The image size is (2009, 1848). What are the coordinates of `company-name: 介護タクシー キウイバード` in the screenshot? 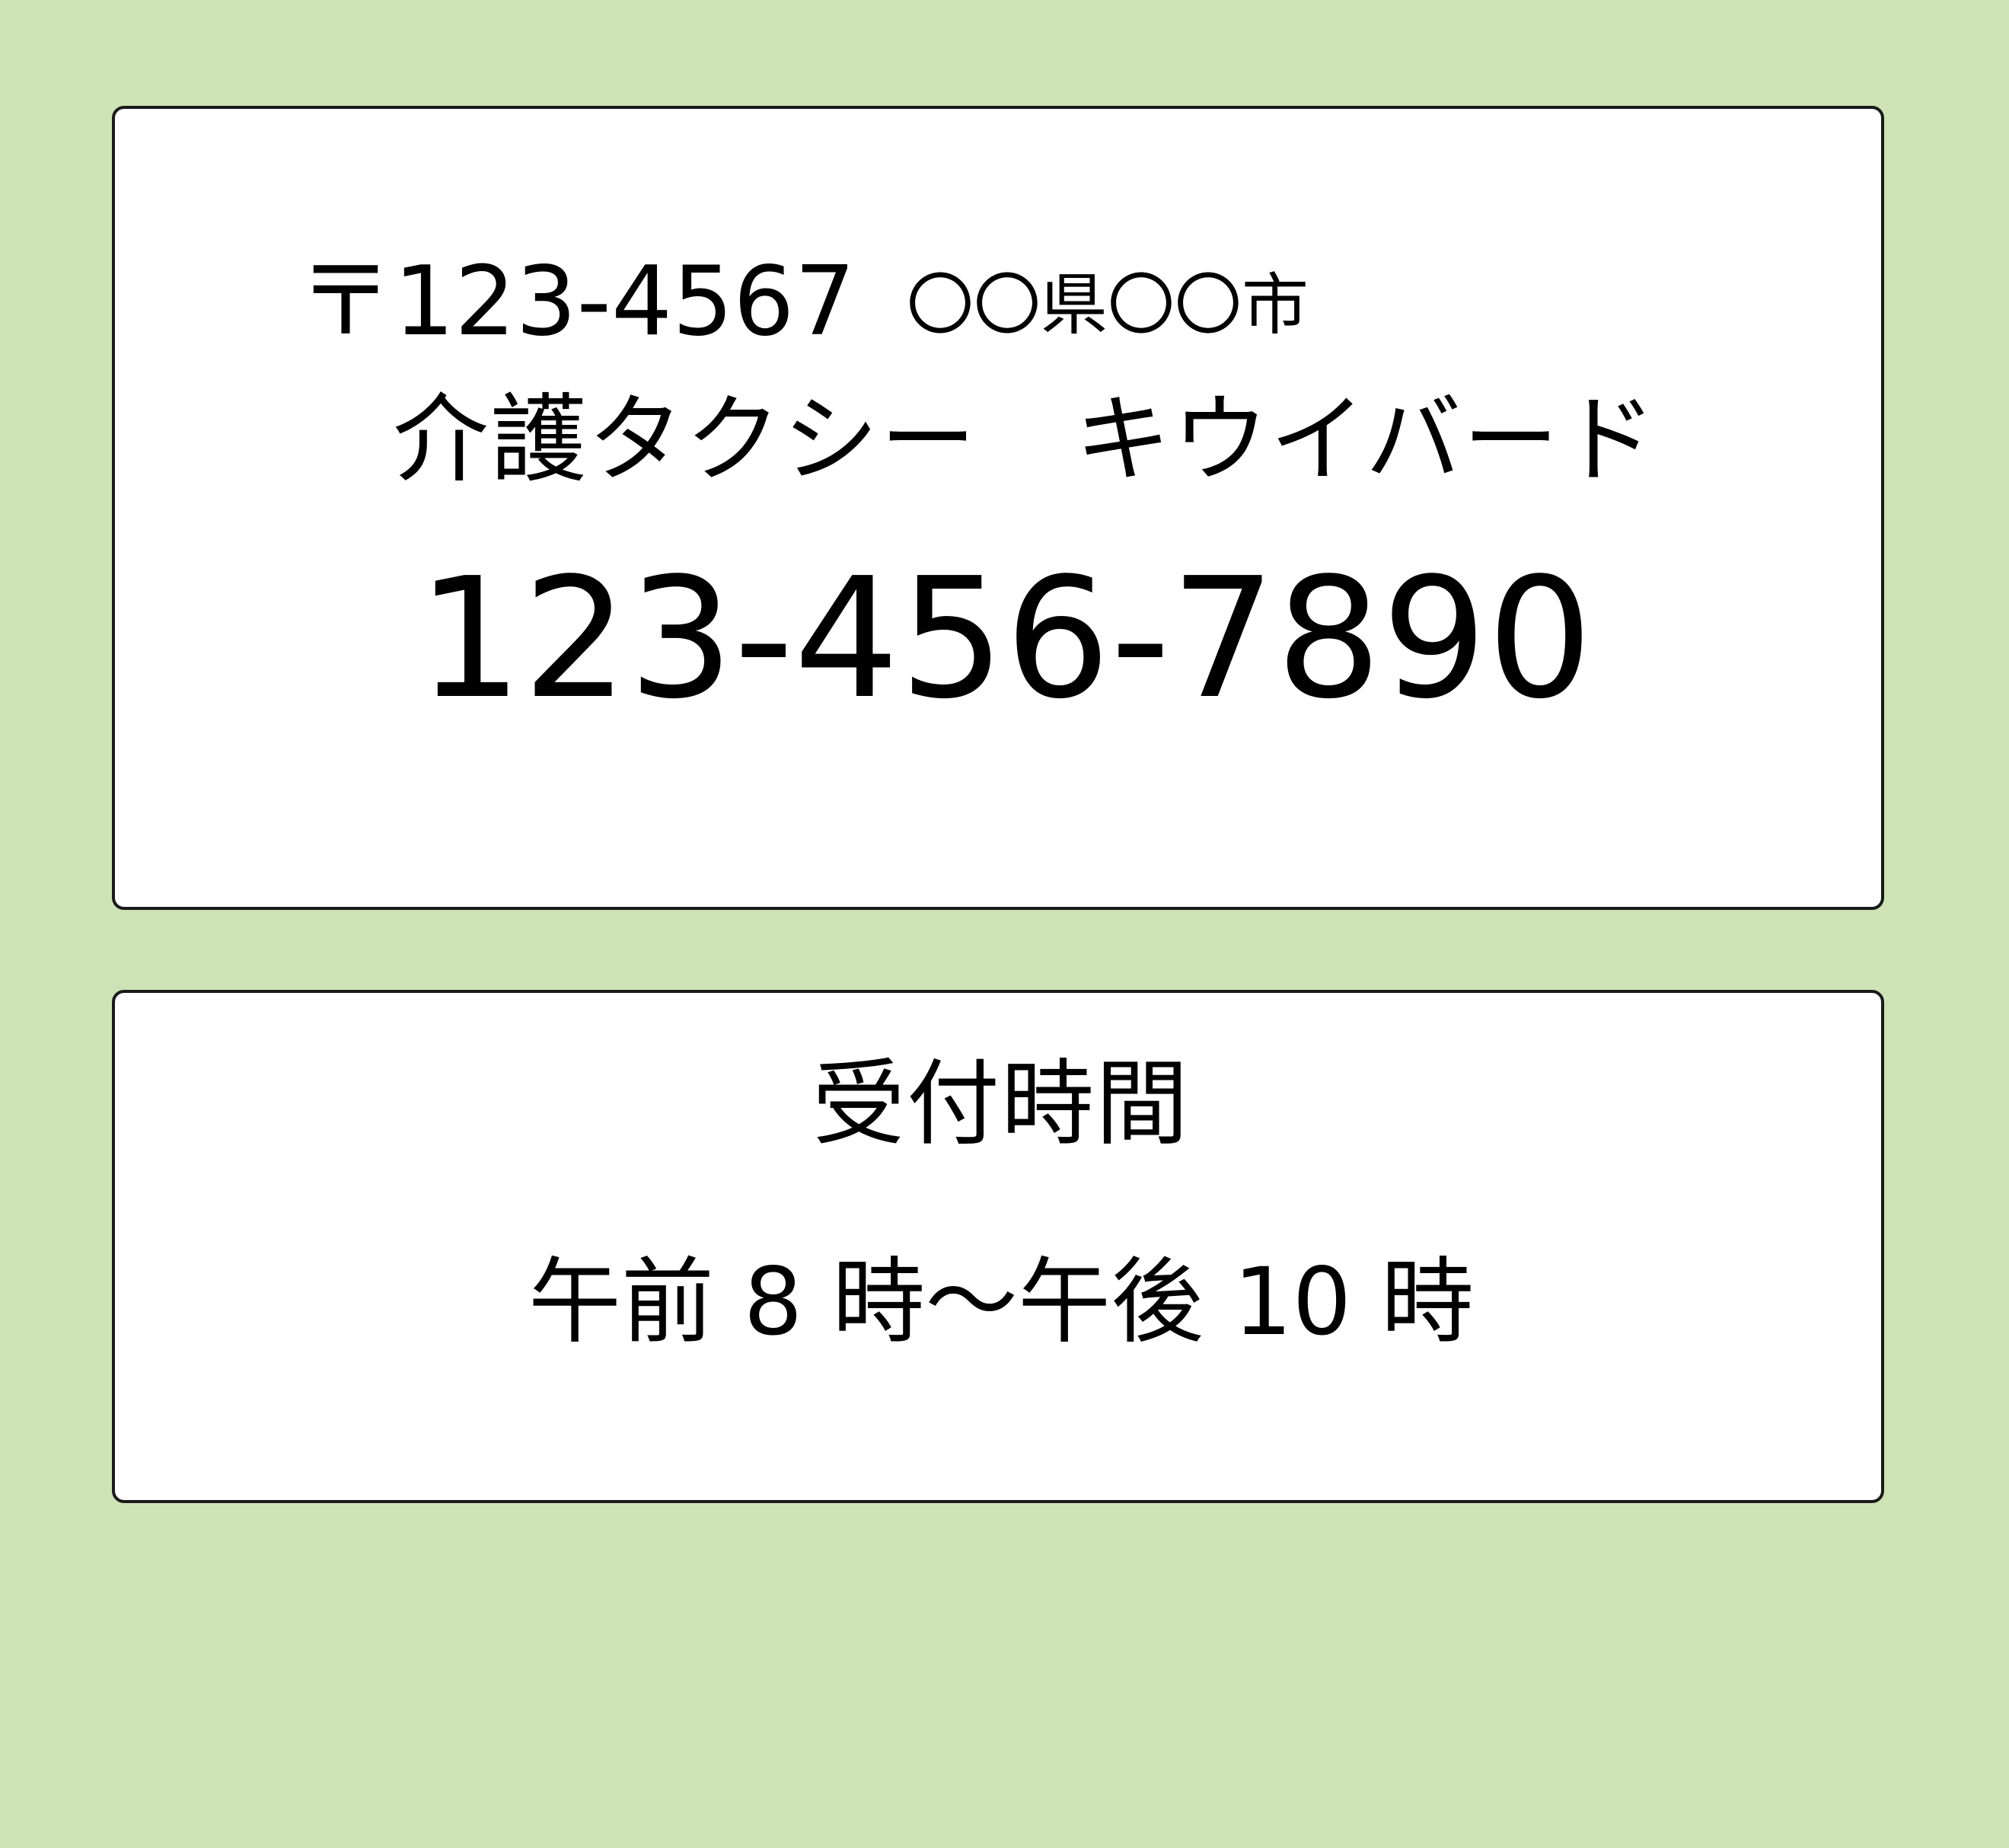 It's located at (1026, 440).